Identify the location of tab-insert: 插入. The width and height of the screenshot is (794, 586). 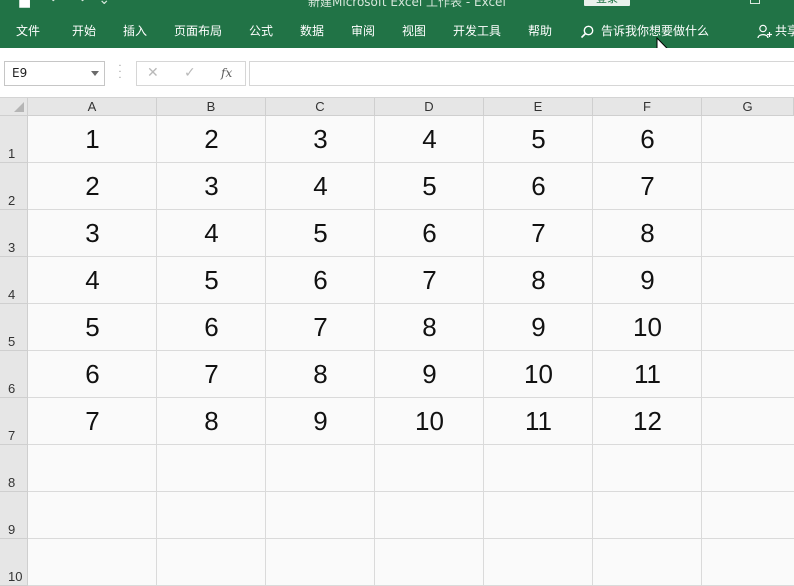
(135, 31).